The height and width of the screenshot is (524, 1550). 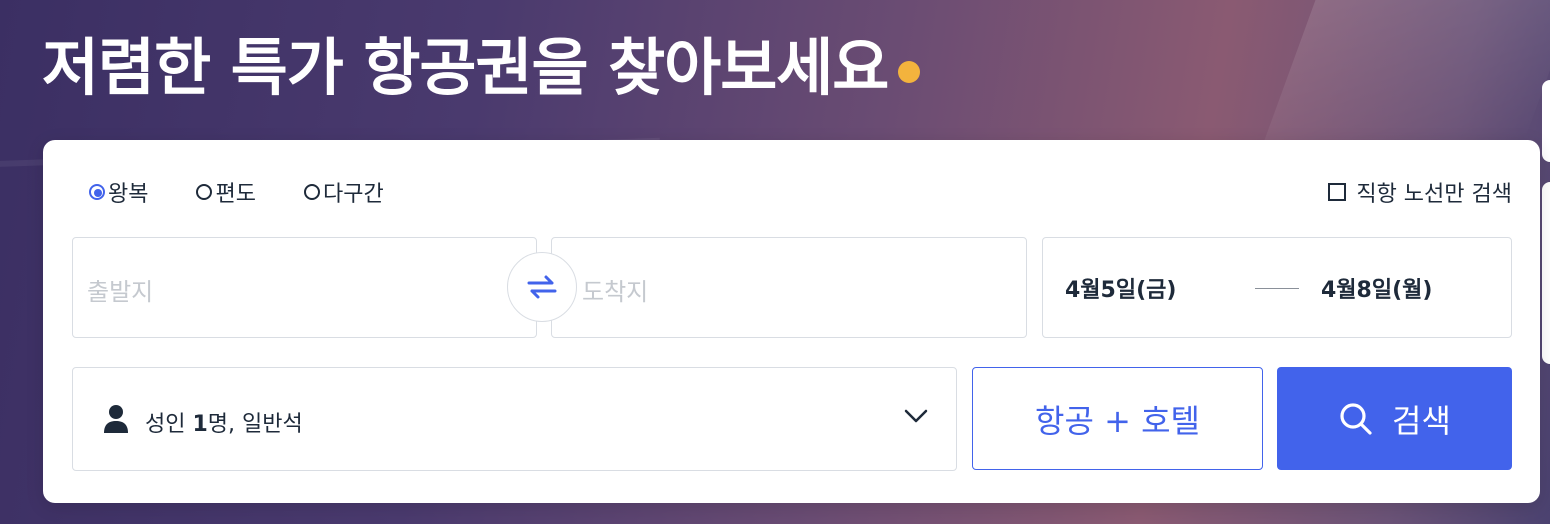 I want to click on passenger-prefix: 성인, so click(x=169, y=424).